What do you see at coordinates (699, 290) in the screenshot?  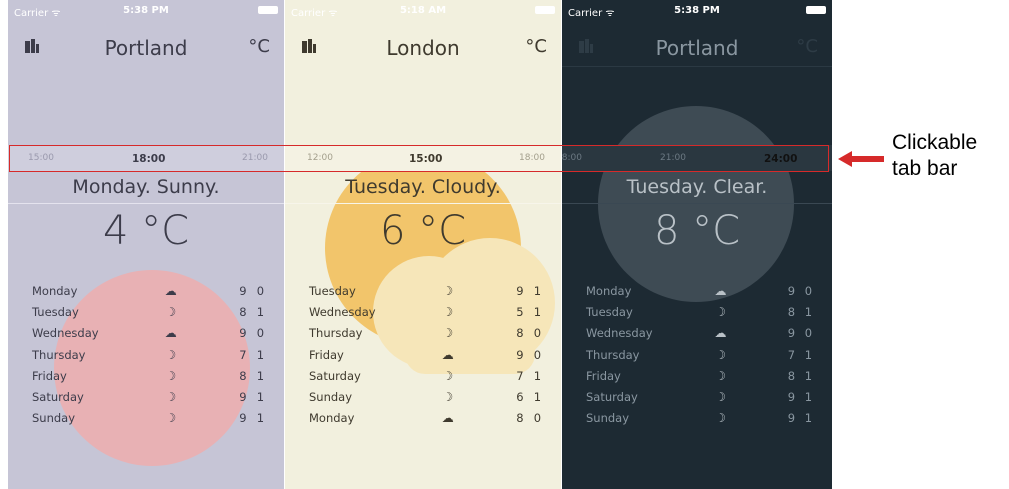 I see `forecast-row: Monday ☁ 9 0` at bounding box center [699, 290].